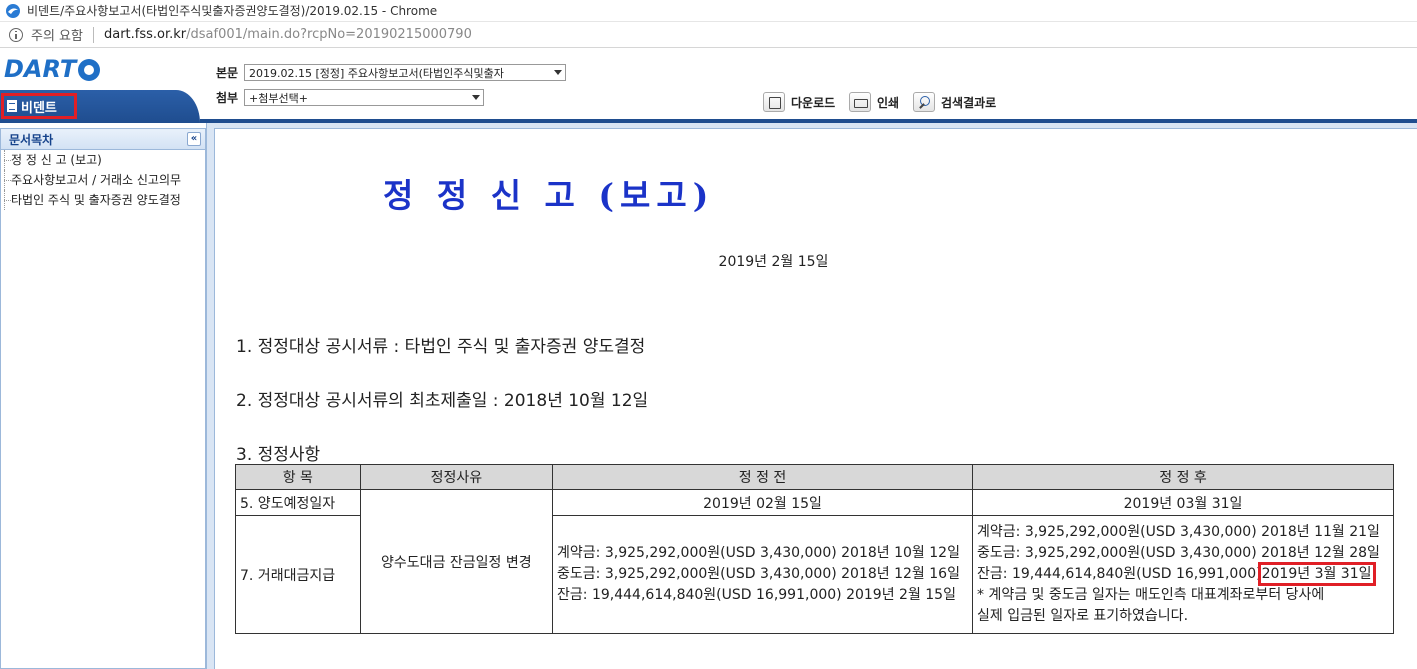 This screenshot has width=1417, height=669. I want to click on download-button: 다운로드, so click(799, 102).